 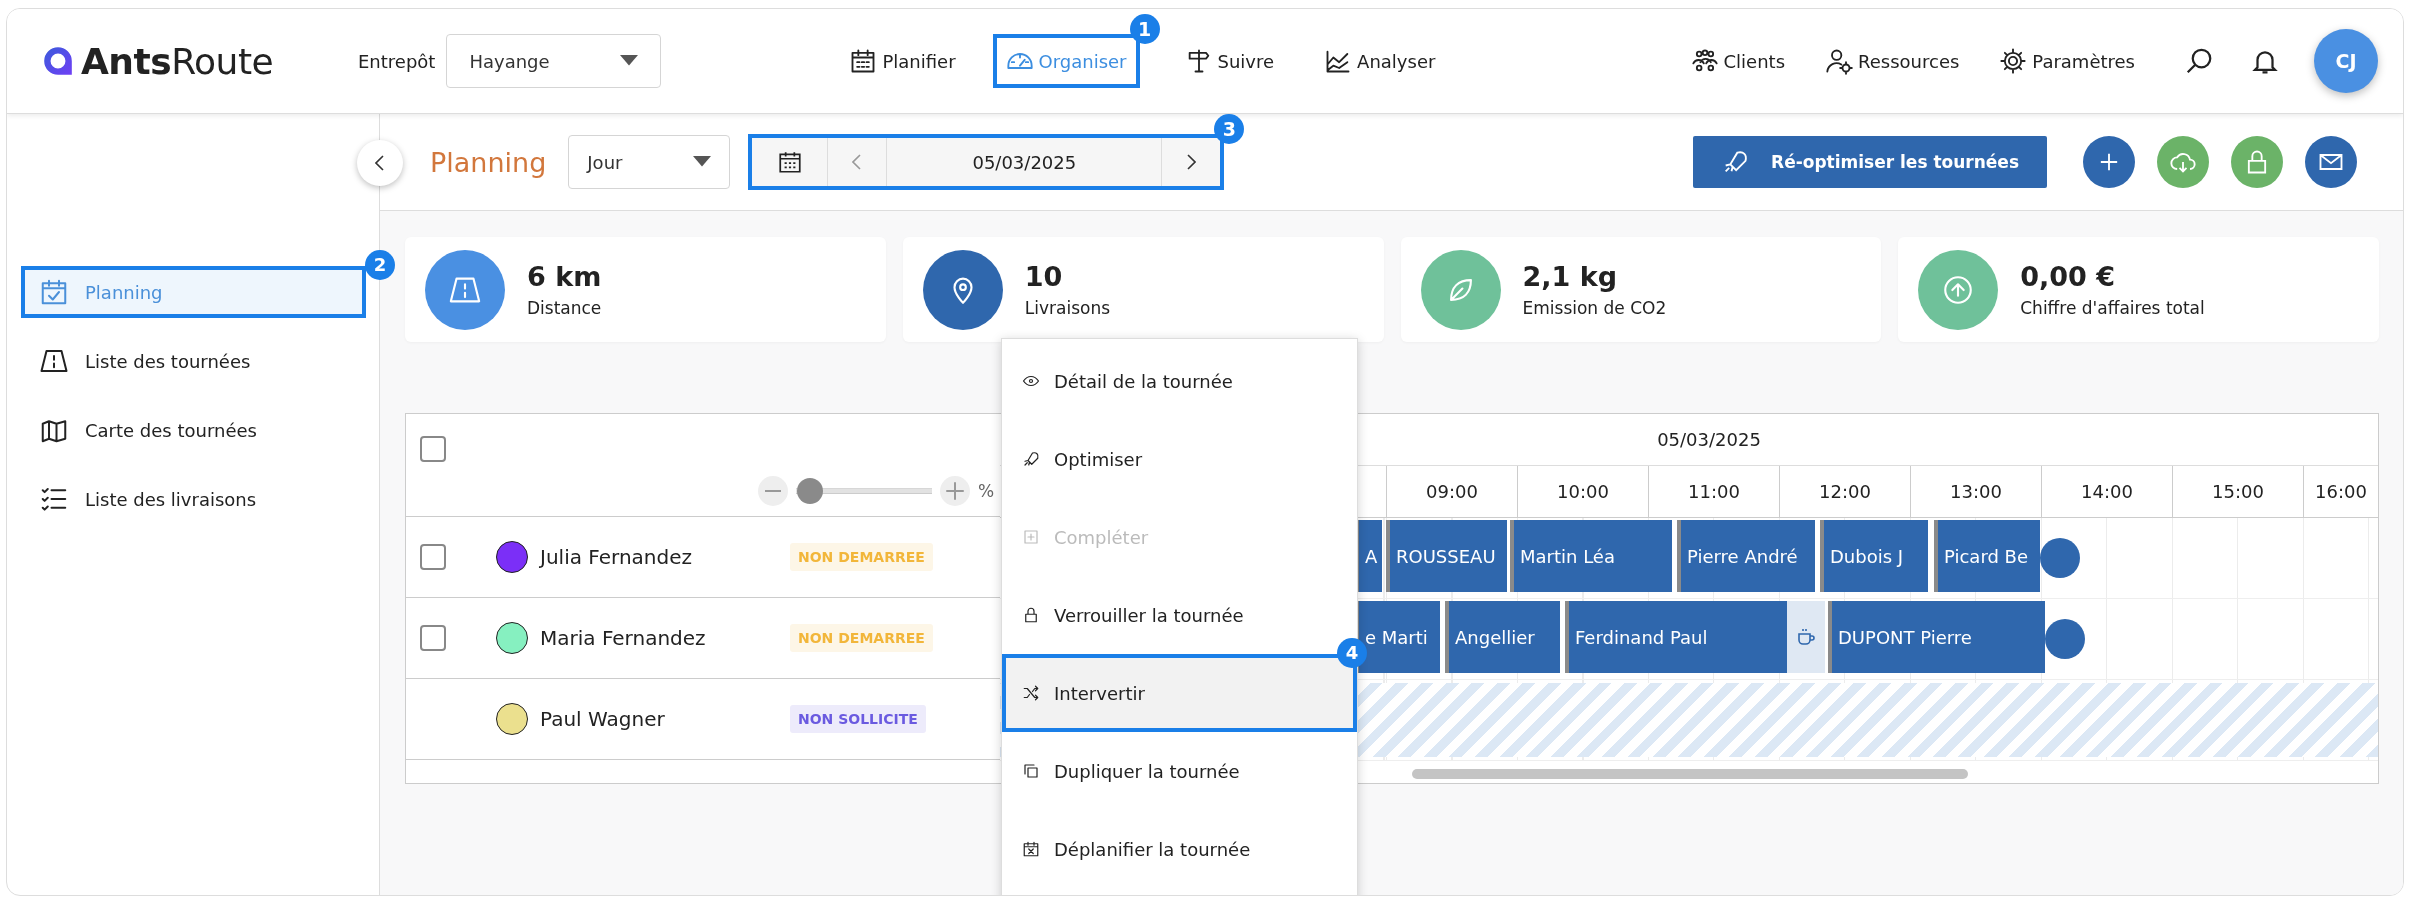 I want to click on stat-label: Chiffre d'affaires total, so click(x=2112, y=308).